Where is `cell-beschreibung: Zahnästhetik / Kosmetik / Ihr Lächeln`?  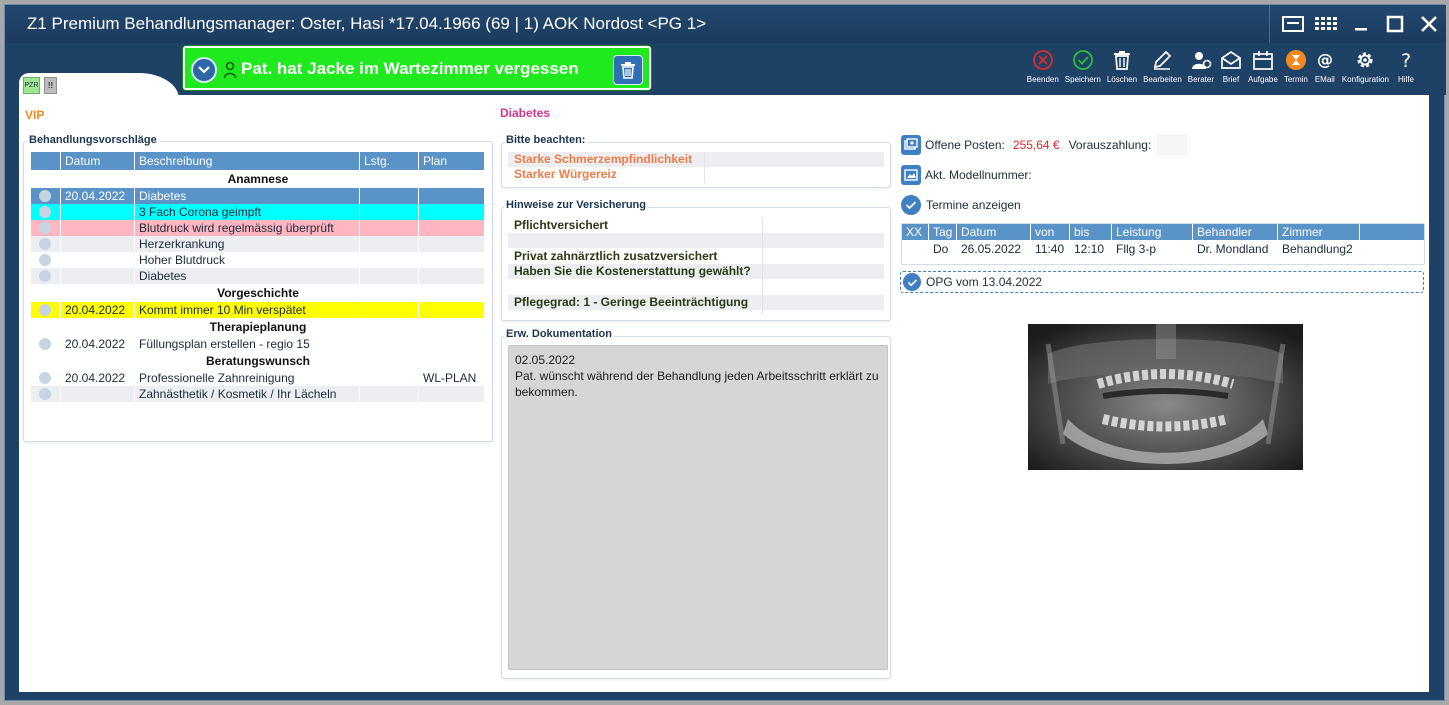
cell-beschreibung: Zahnästhetik / Kosmetik / Ihr Lächeln is located at coordinates (247, 394).